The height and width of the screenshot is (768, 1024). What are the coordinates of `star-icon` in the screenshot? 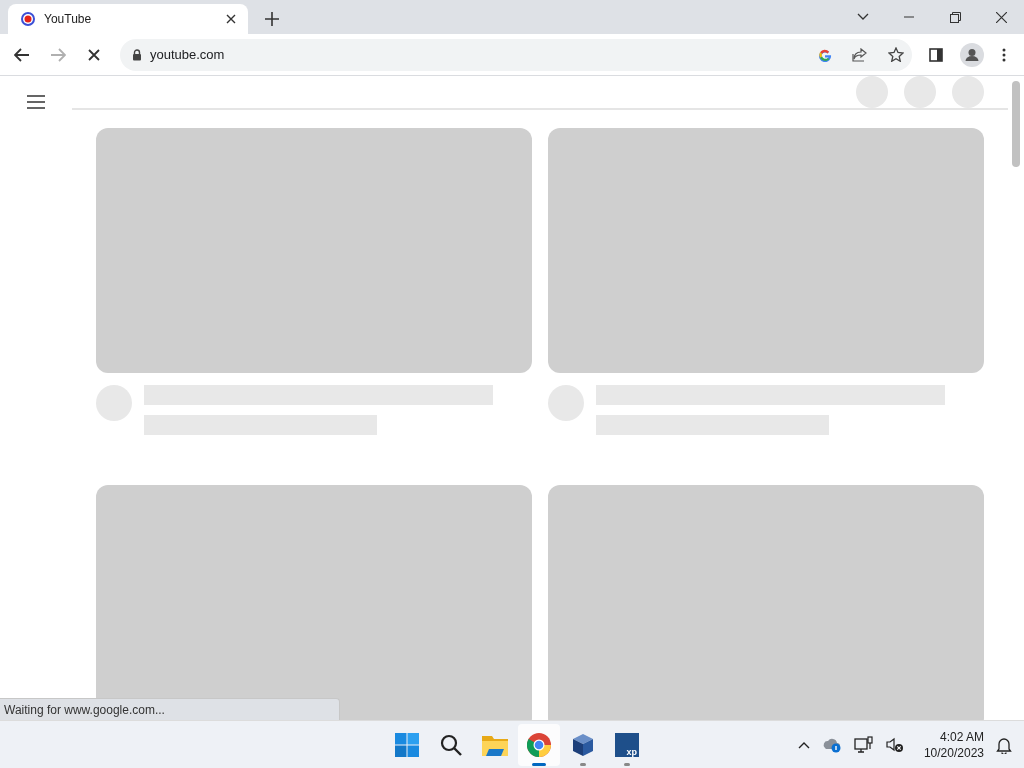 It's located at (896, 54).